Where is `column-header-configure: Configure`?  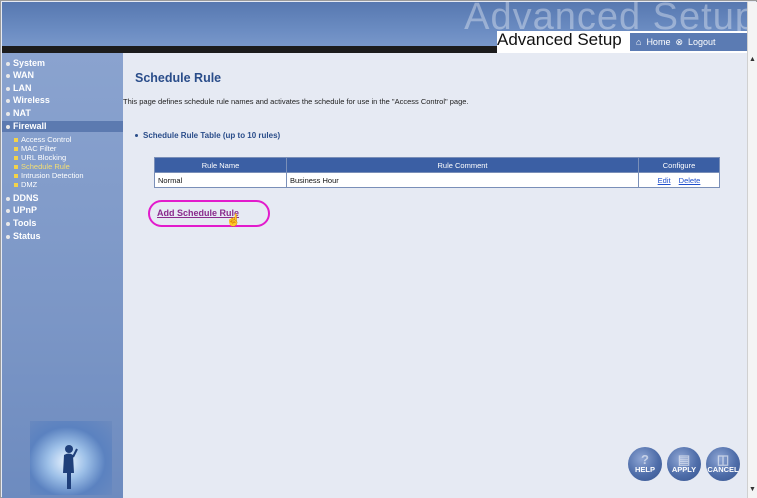 column-header-configure: Configure is located at coordinates (679, 165).